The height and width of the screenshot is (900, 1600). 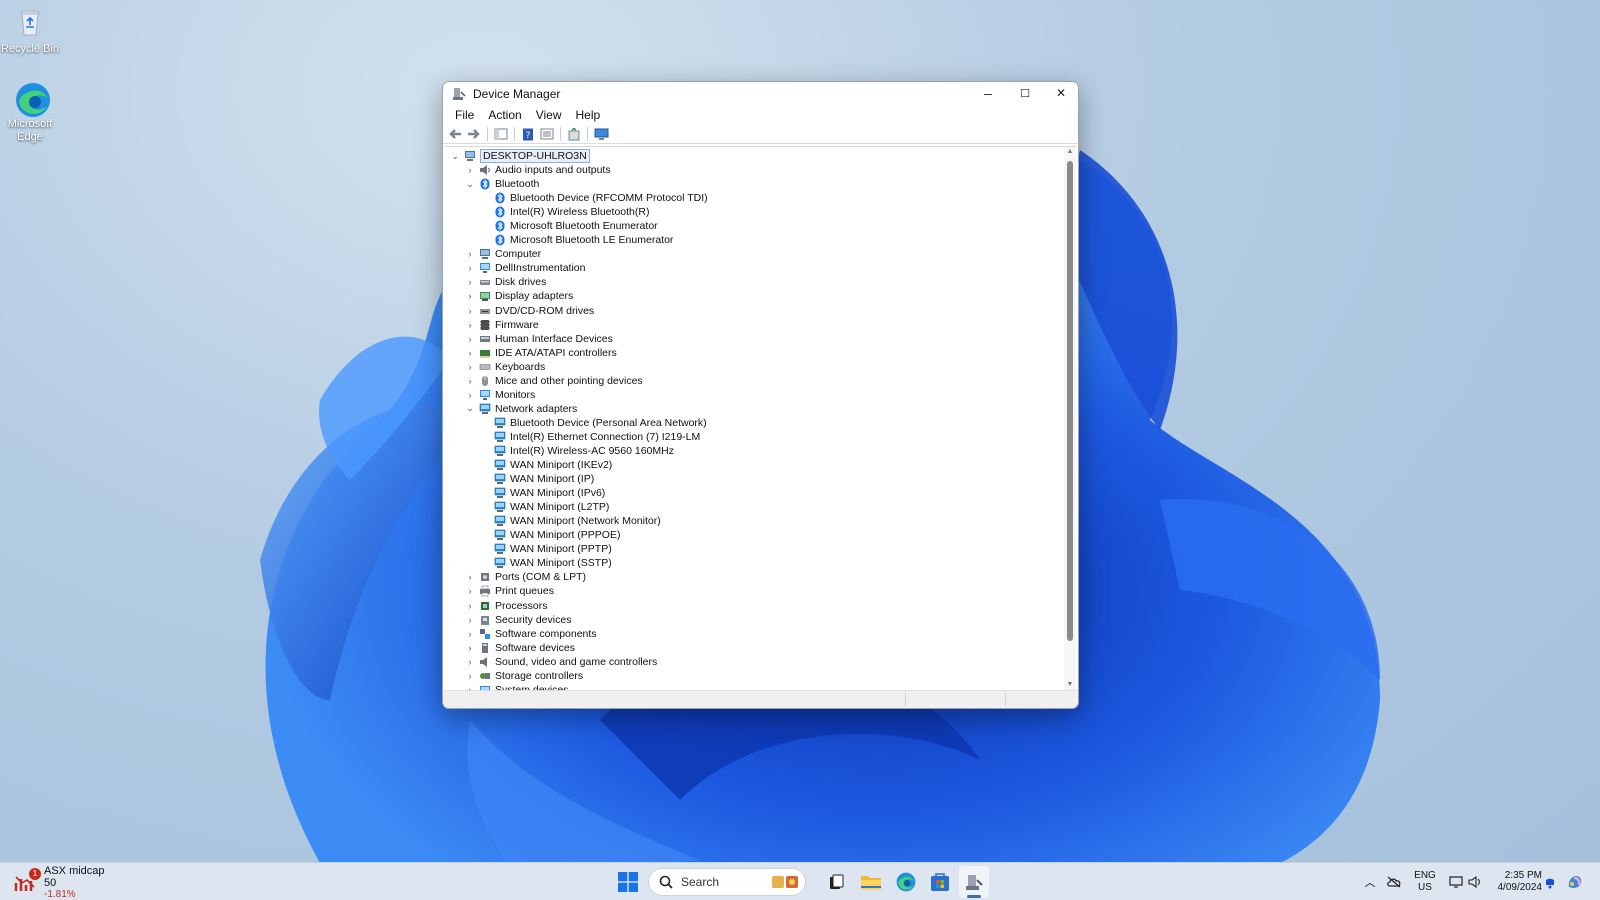 What do you see at coordinates (753, 367) in the screenshot?
I see `tree-category-item: › Keyboards` at bounding box center [753, 367].